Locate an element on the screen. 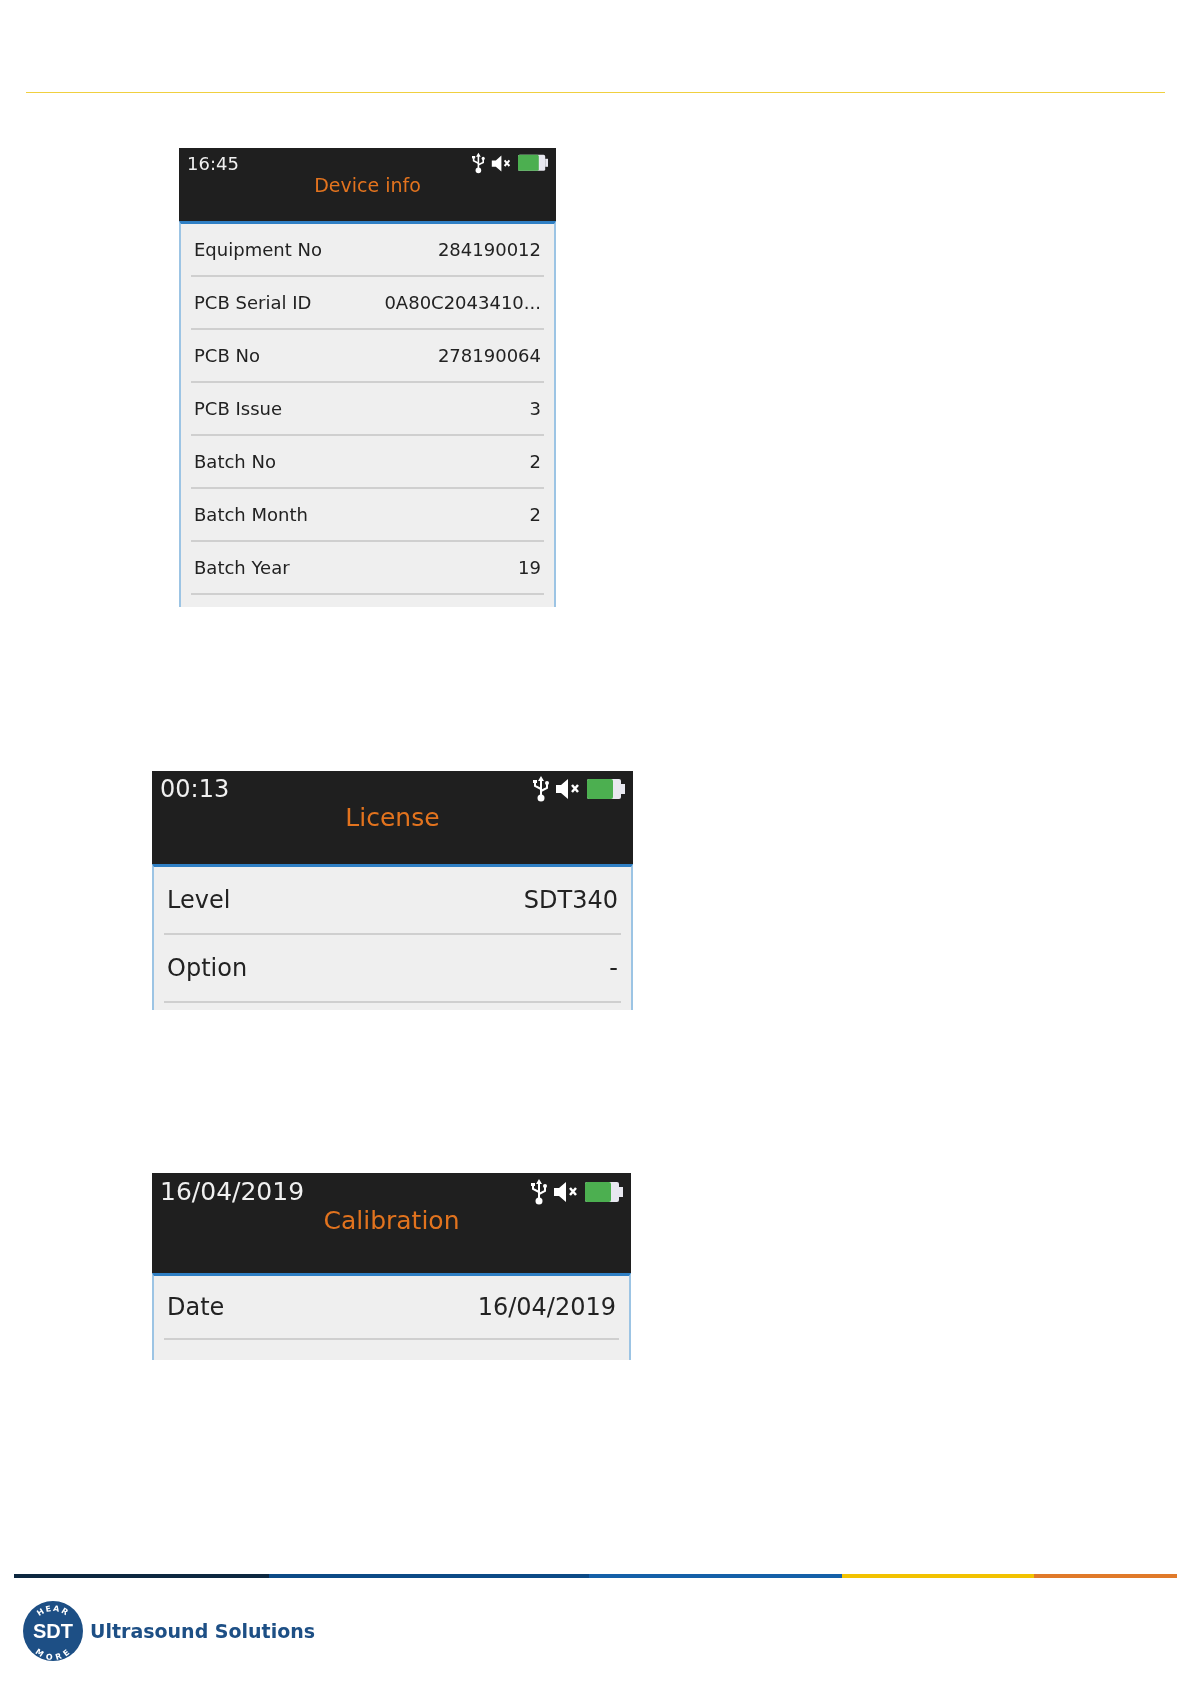 The height and width of the screenshot is (1684, 1191). screen-title: License is located at coordinates (392, 817).